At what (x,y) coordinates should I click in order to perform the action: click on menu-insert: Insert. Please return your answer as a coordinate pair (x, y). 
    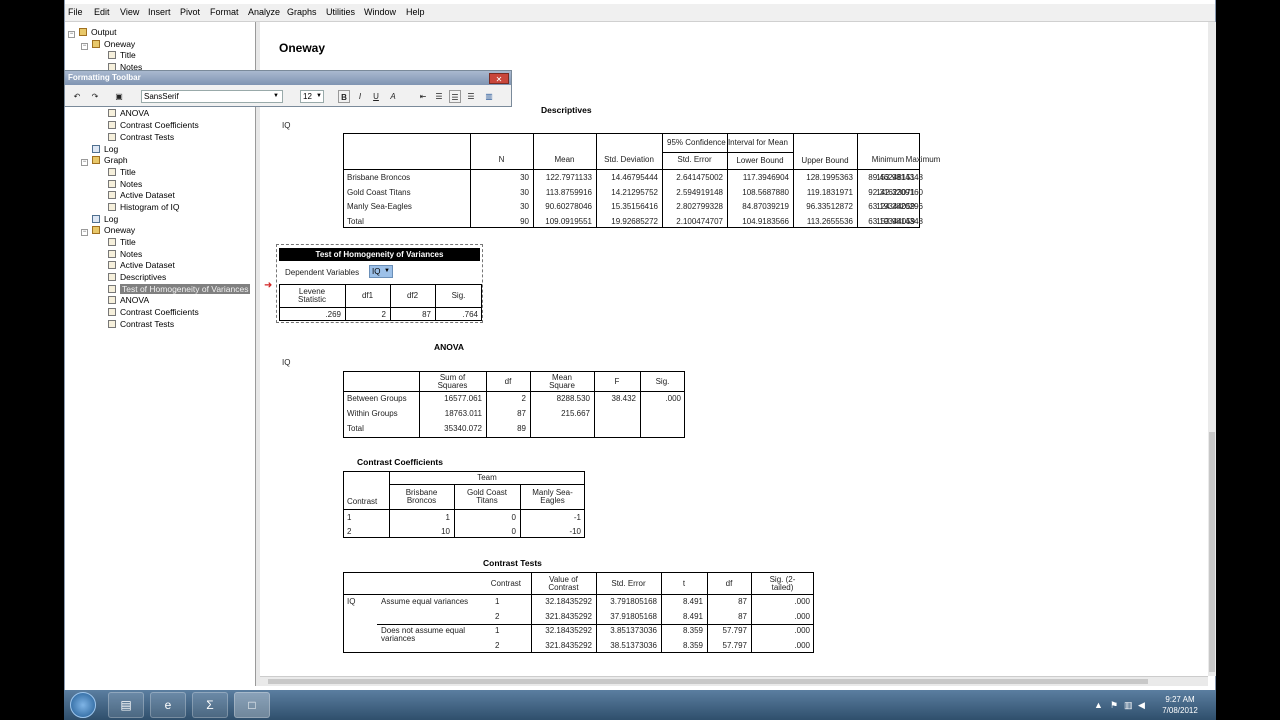
    Looking at the image, I should click on (159, 12).